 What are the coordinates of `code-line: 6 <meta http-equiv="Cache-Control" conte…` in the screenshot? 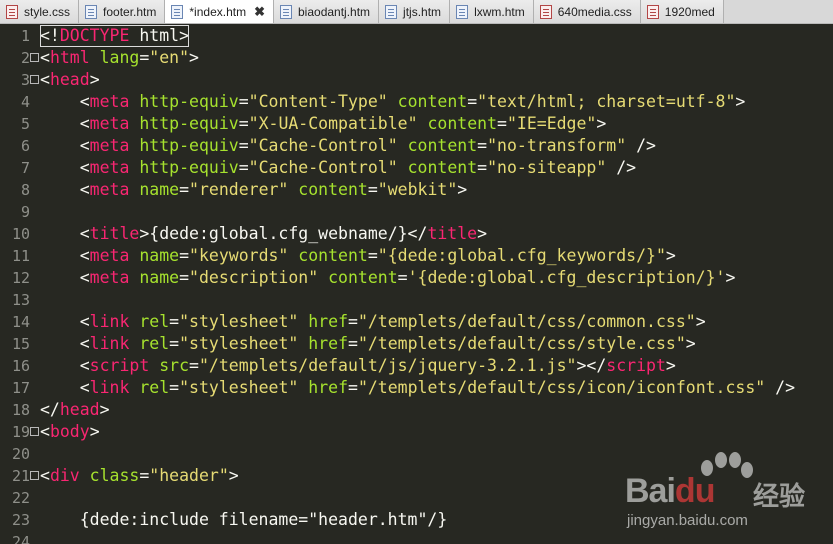 It's located at (416, 146).